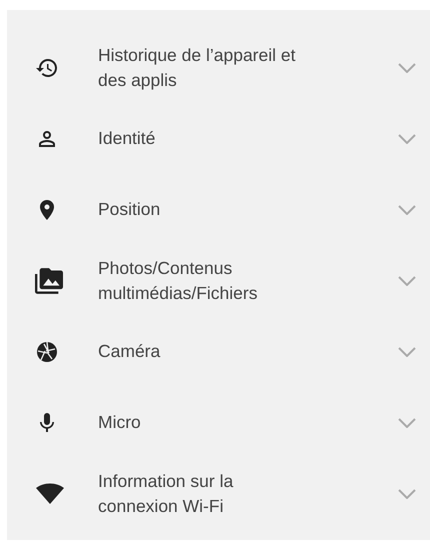 The image size is (430, 544). I want to click on camera-shutter-icon, so click(47, 352).